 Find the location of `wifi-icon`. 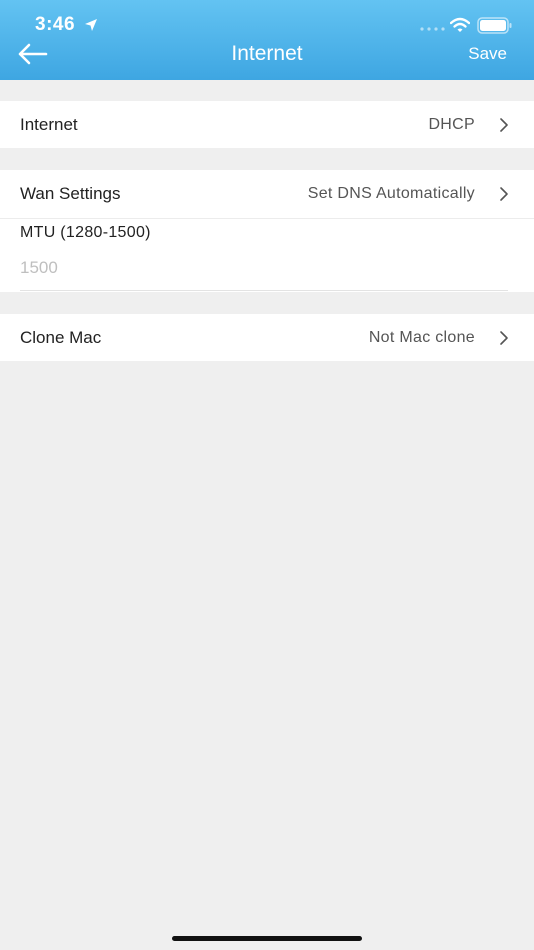

wifi-icon is located at coordinates (460, 24).